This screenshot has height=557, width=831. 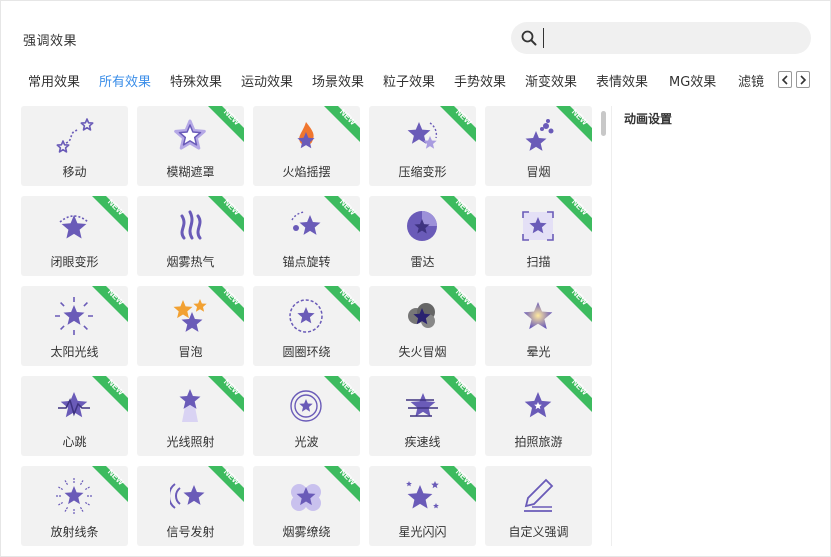 I want to click on effect-card-12: 圆圈环绕 NEW, so click(x=306, y=326).